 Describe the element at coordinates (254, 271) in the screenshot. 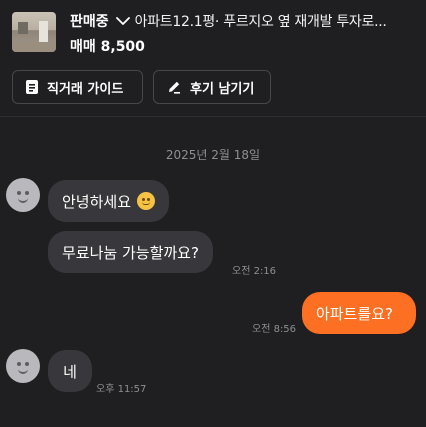

I see `message-time: 오전 2:16` at that location.